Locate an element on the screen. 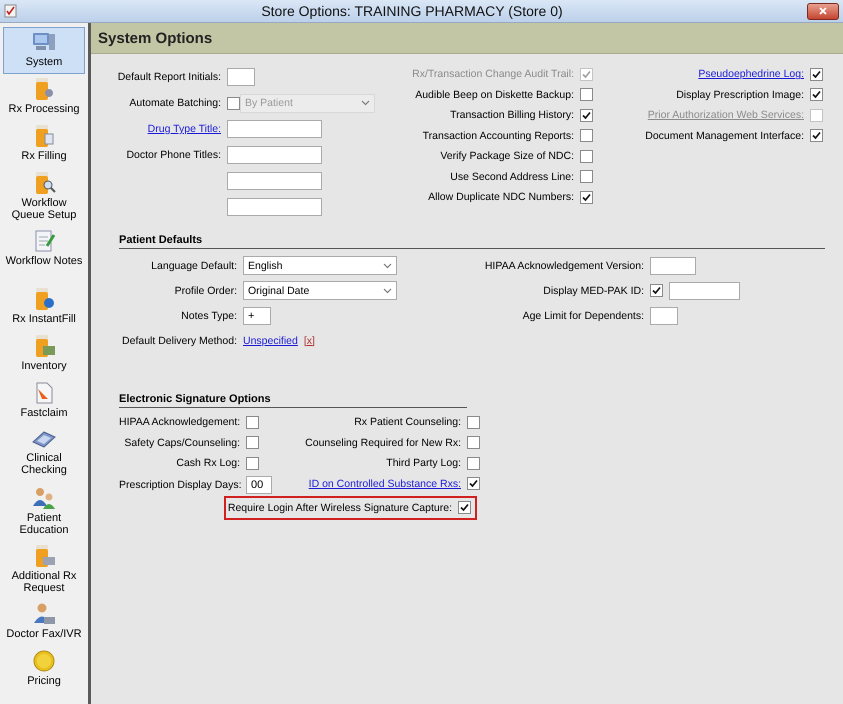 The width and height of the screenshot is (843, 704). sidebar-label: Patient Education is located at coordinates (44, 524).